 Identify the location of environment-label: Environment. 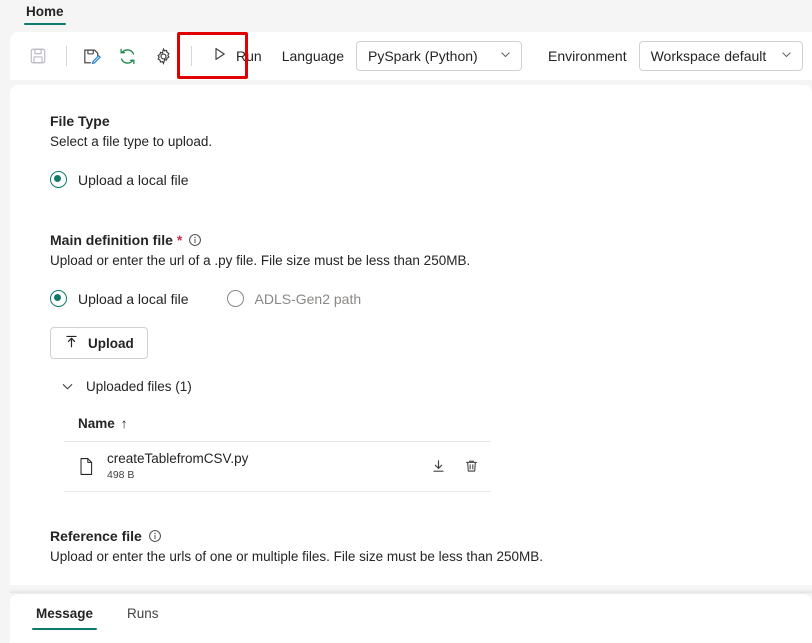
(587, 56).